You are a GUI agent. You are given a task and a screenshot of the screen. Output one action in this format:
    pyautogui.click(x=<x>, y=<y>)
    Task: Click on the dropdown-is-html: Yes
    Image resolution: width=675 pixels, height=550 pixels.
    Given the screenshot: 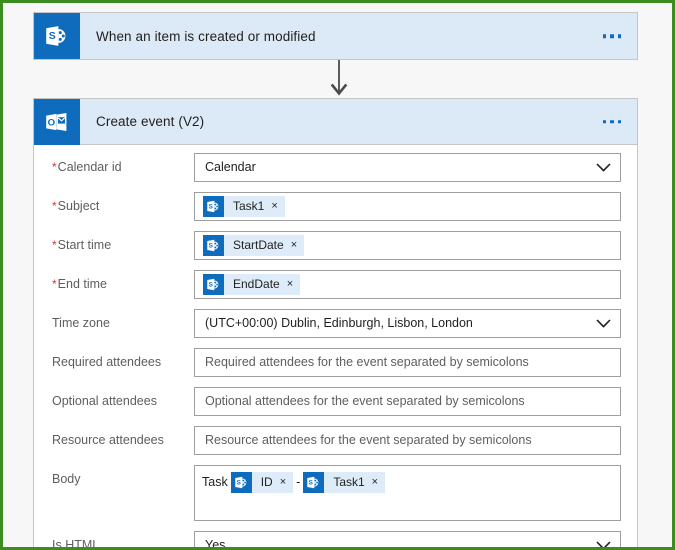 What is the action you would take?
    pyautogui.click(x=407, y=539)
    